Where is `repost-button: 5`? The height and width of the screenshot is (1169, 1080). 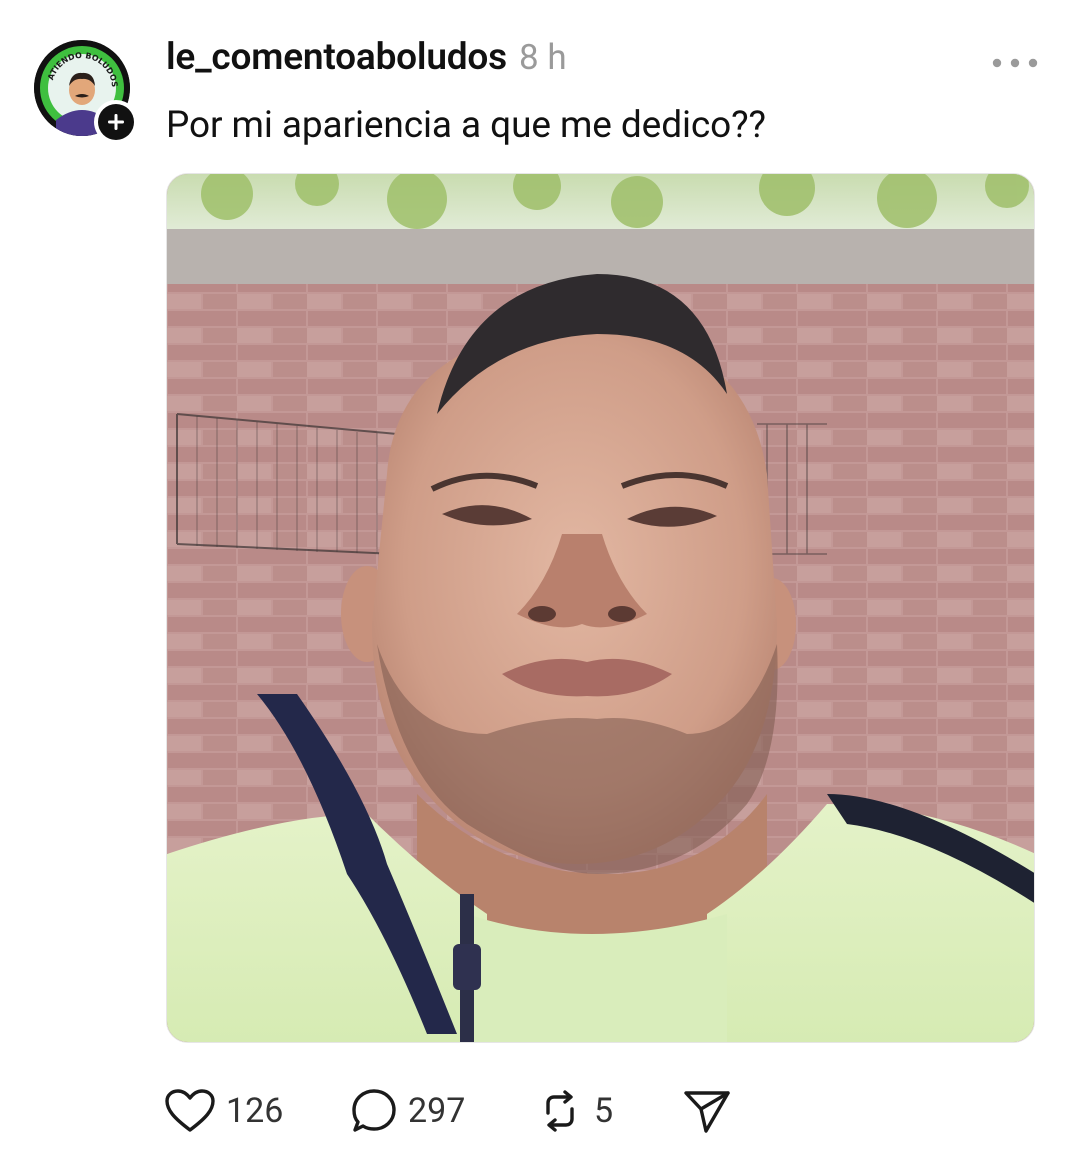 repost-button: 5 is located at coordinates (609, 1111).